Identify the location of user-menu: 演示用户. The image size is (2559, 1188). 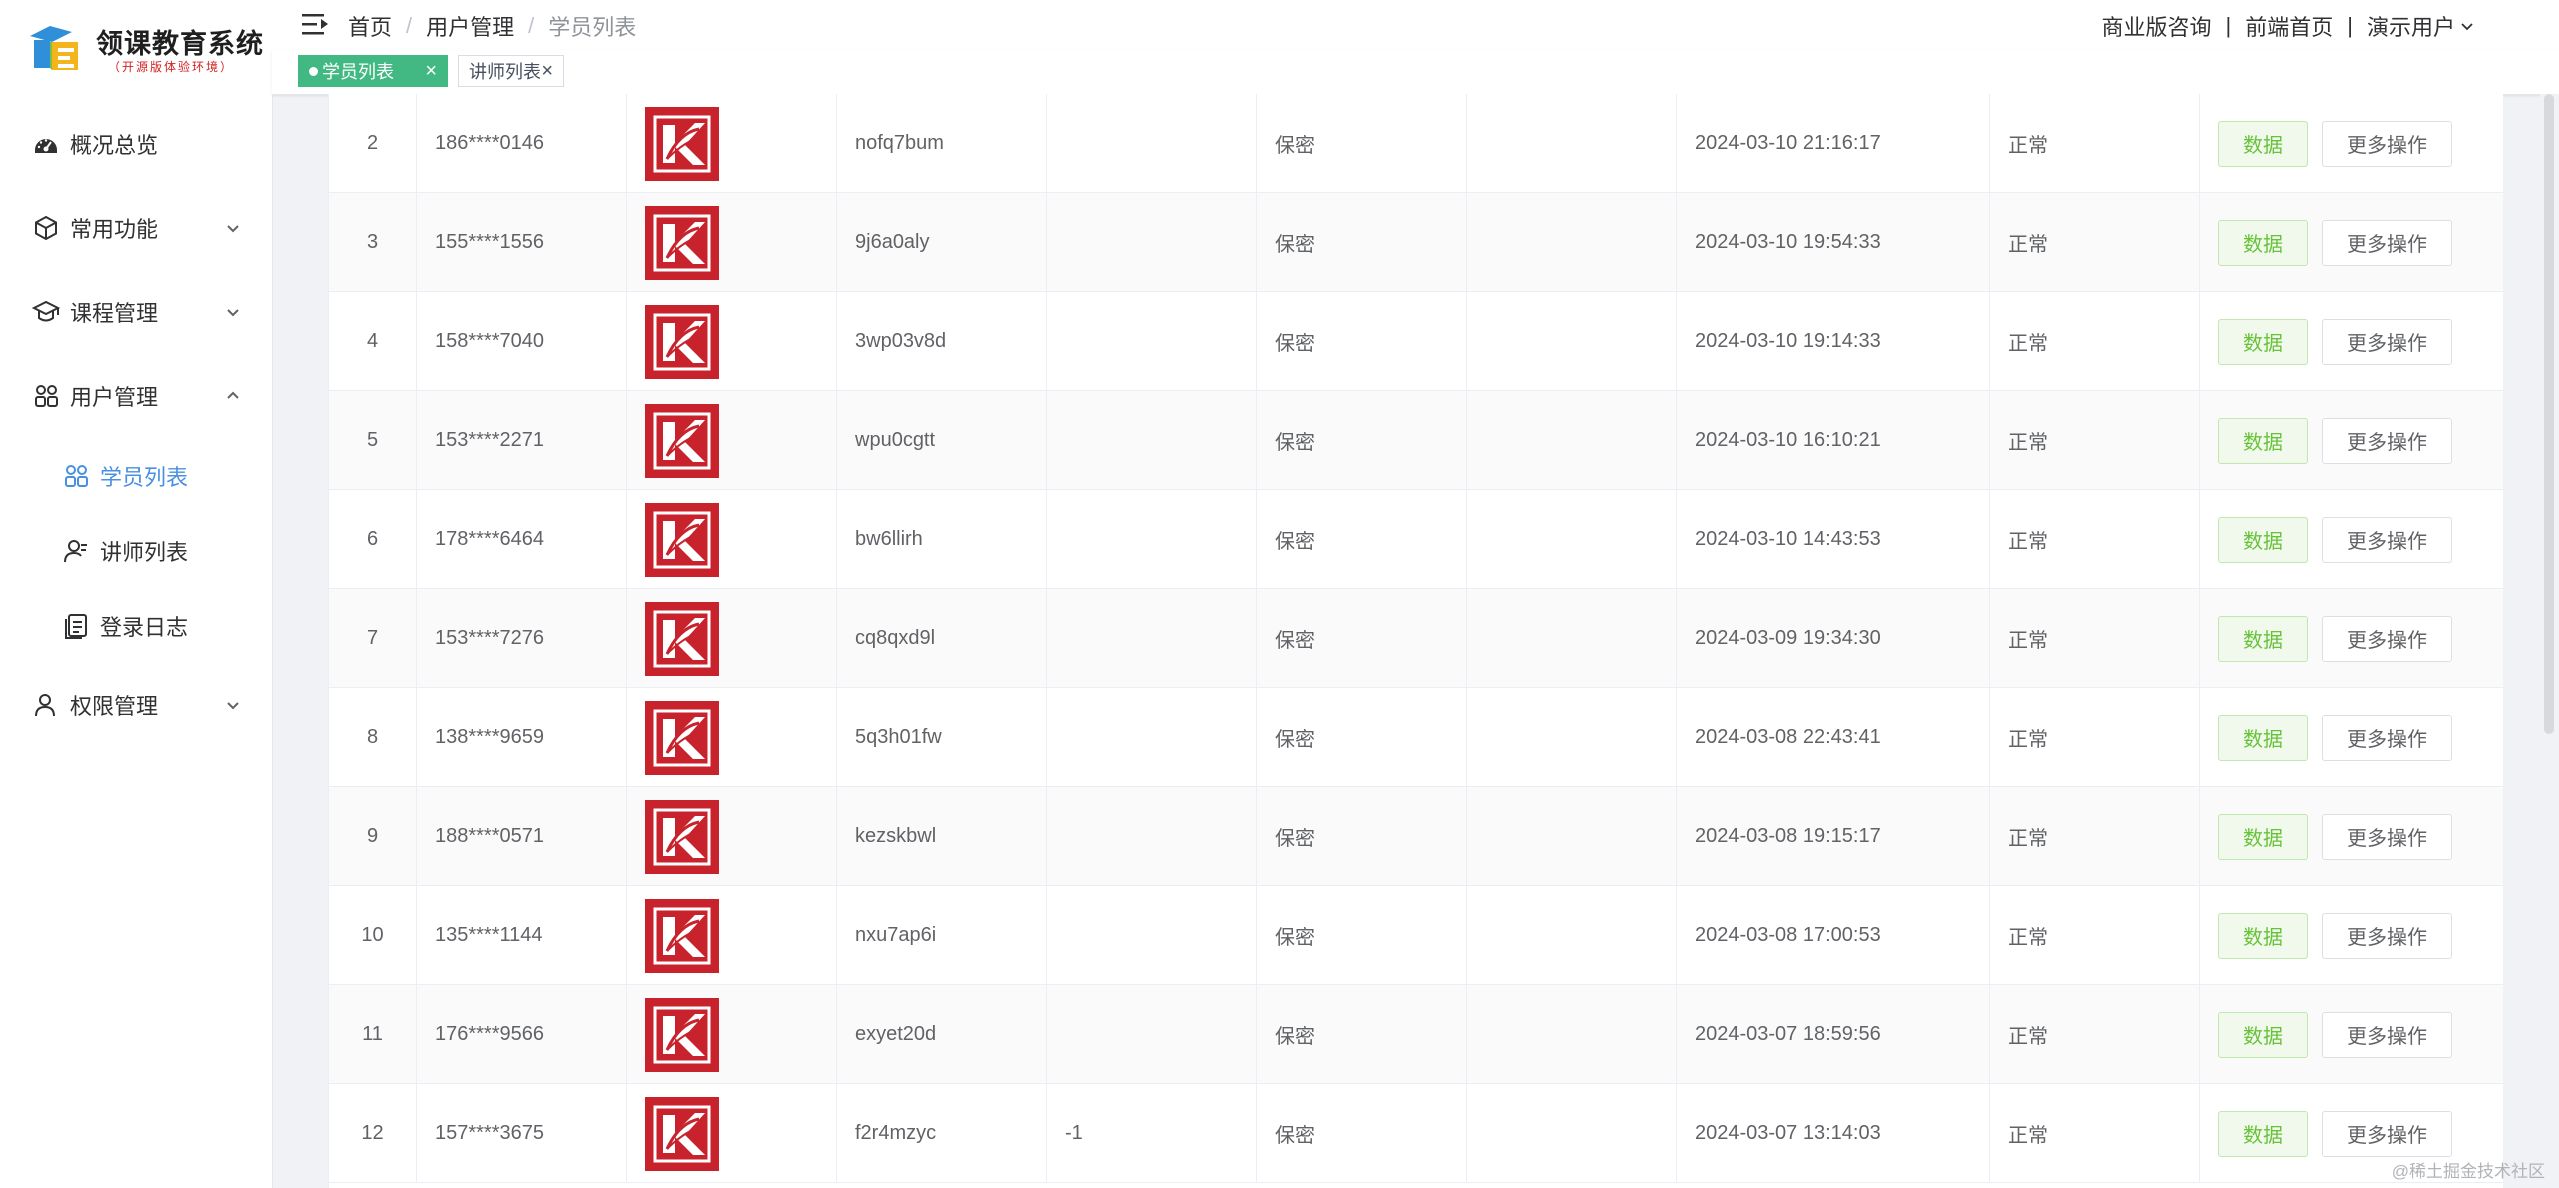
(2421, 26).